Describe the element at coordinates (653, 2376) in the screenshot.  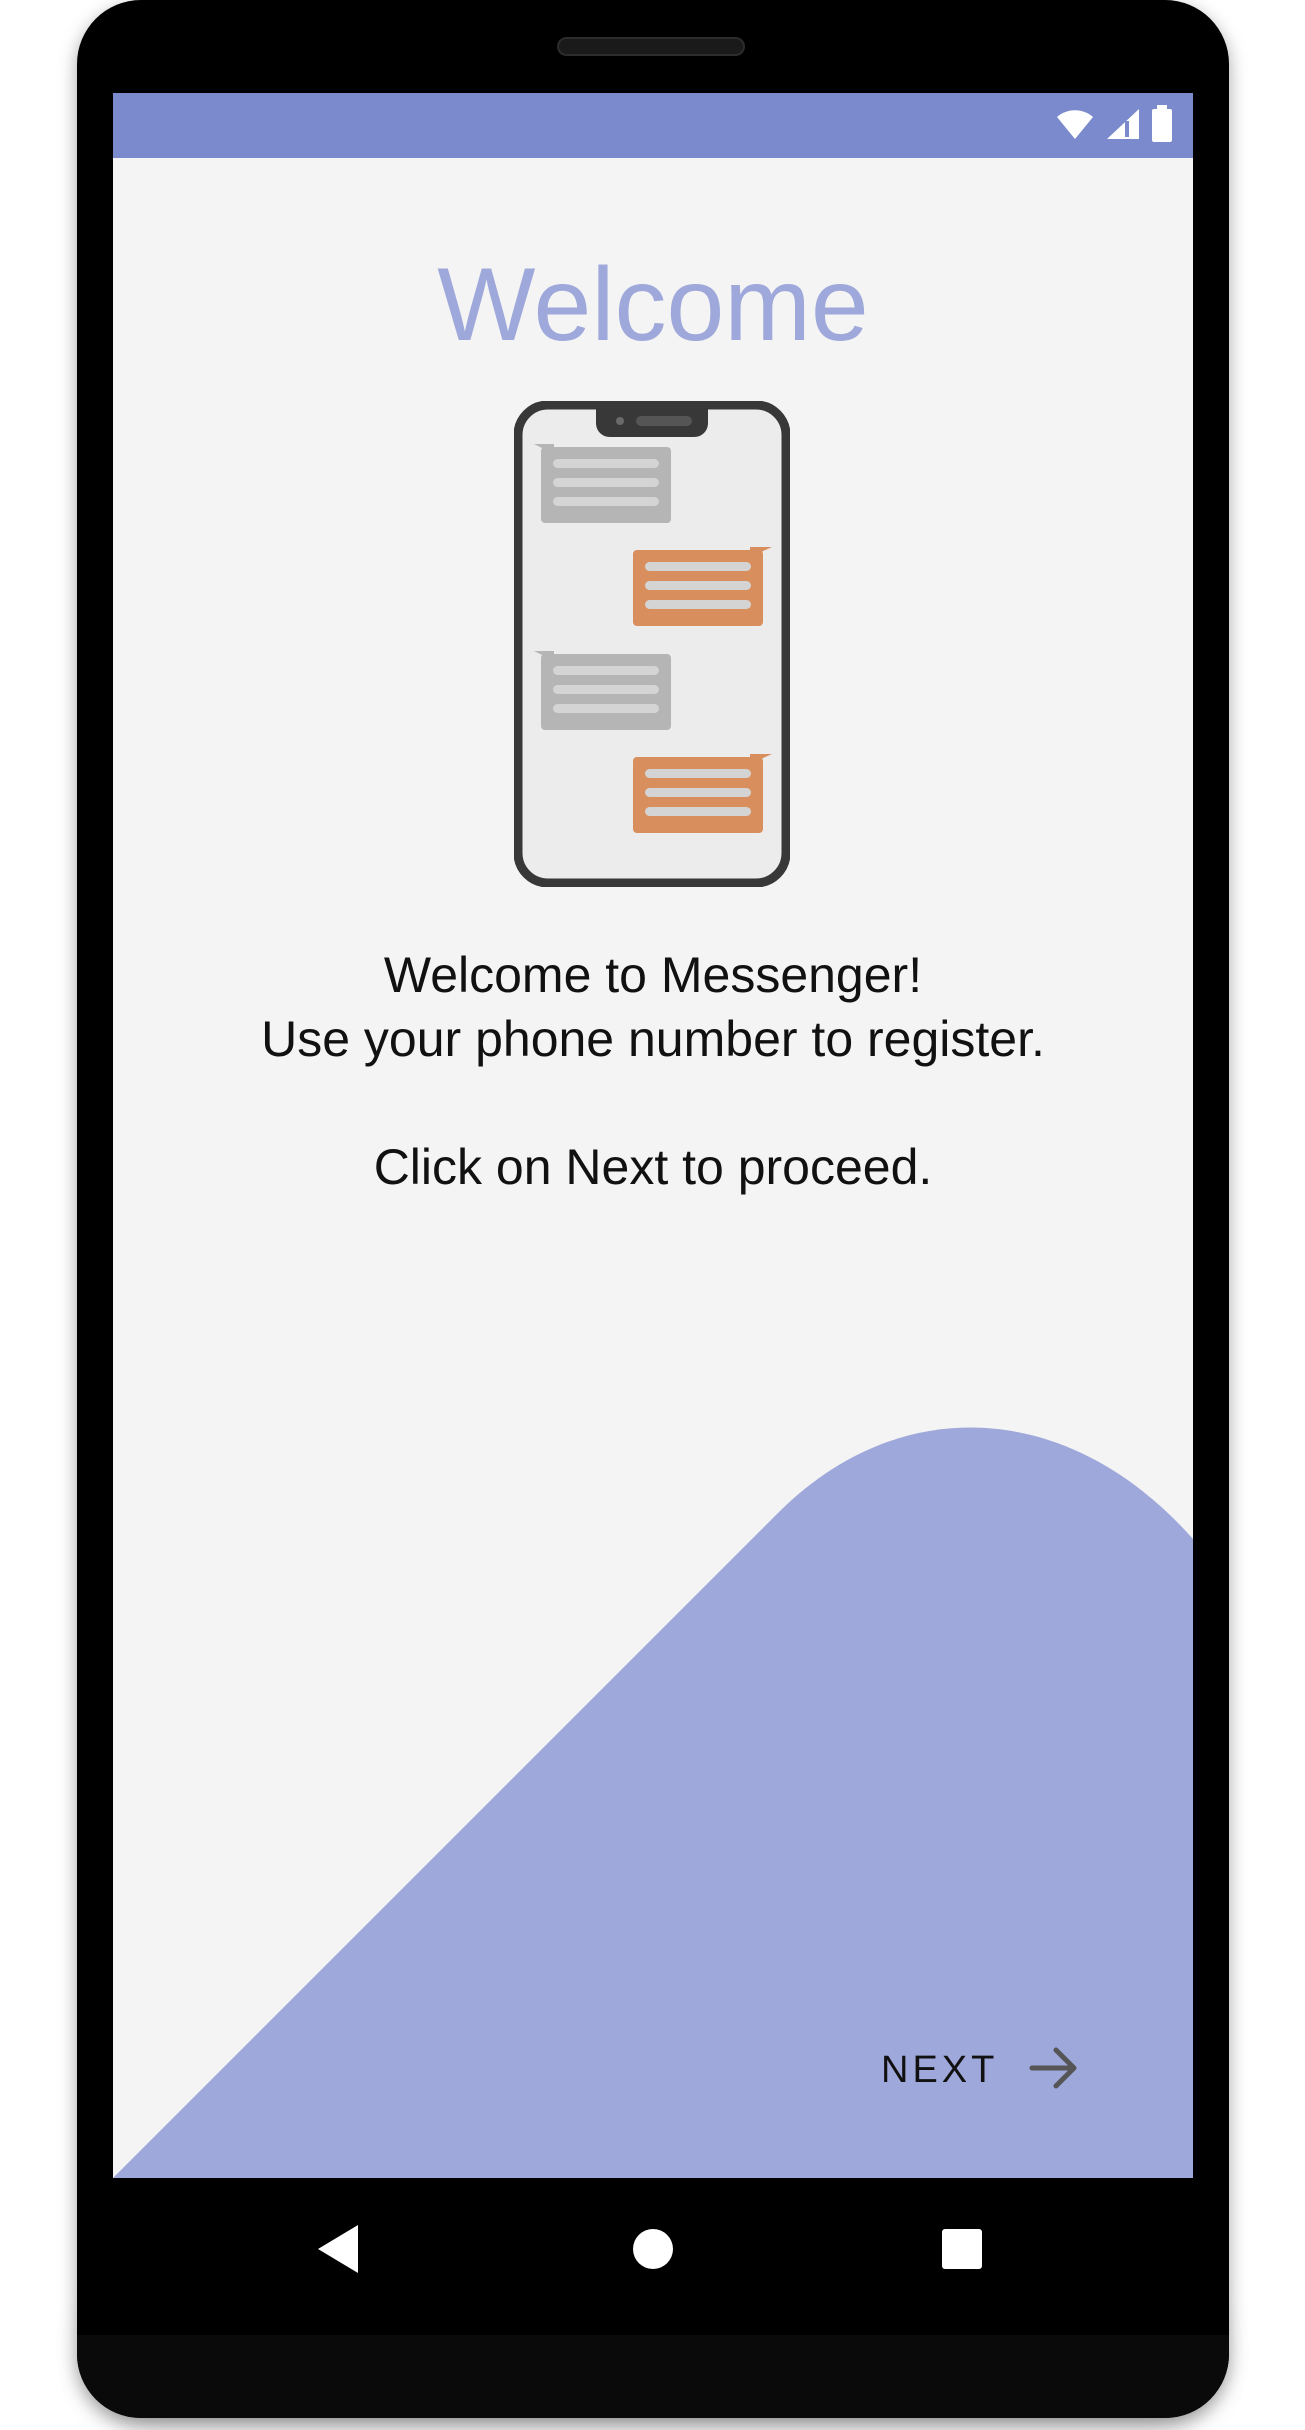
I see `device-bottom-edge` at that location.